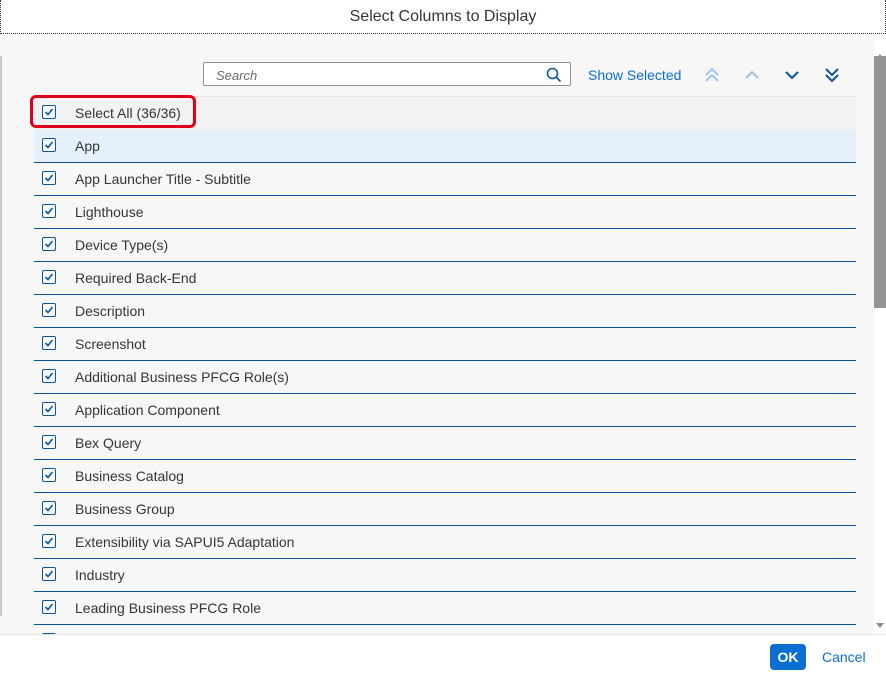 The image size is (886, 675). I want to click on dialog-title: Select Columns to Display, so click(443, 16).